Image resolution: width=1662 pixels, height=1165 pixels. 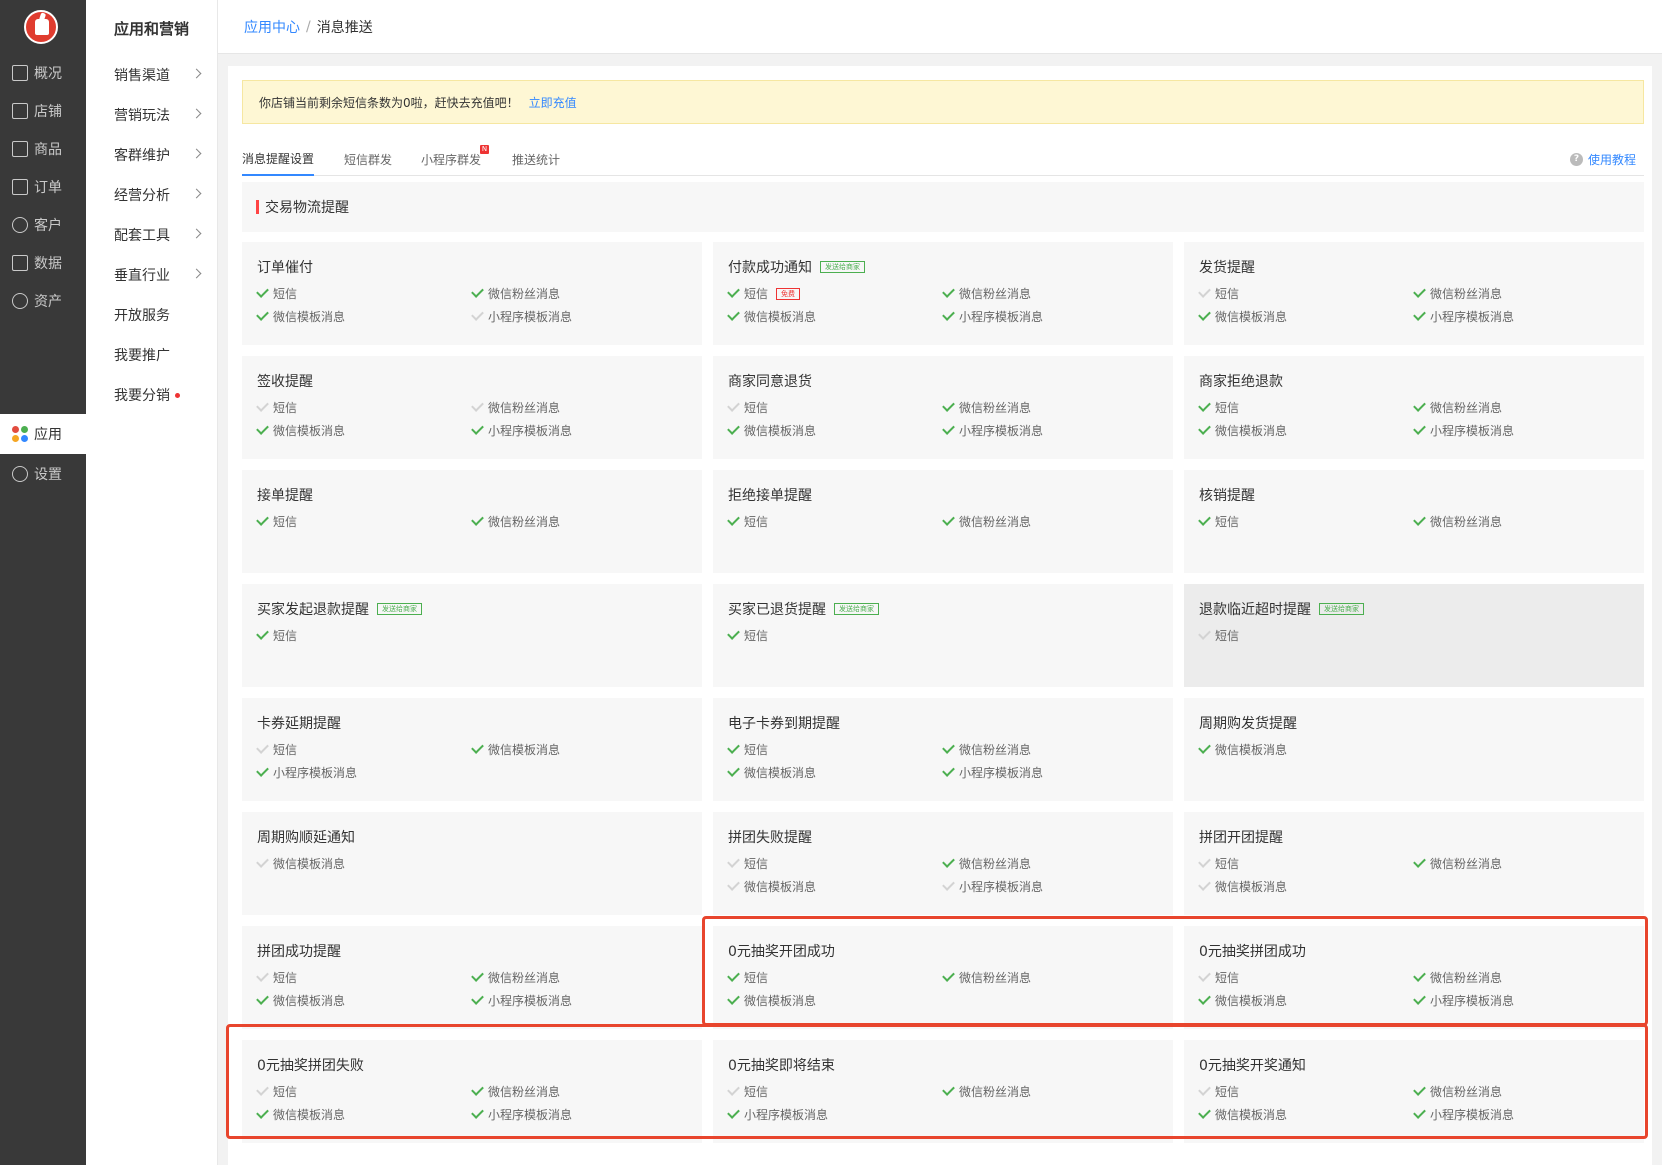 I want to click on submenu-item-2: 客群维护, so click(x=160, y=155).